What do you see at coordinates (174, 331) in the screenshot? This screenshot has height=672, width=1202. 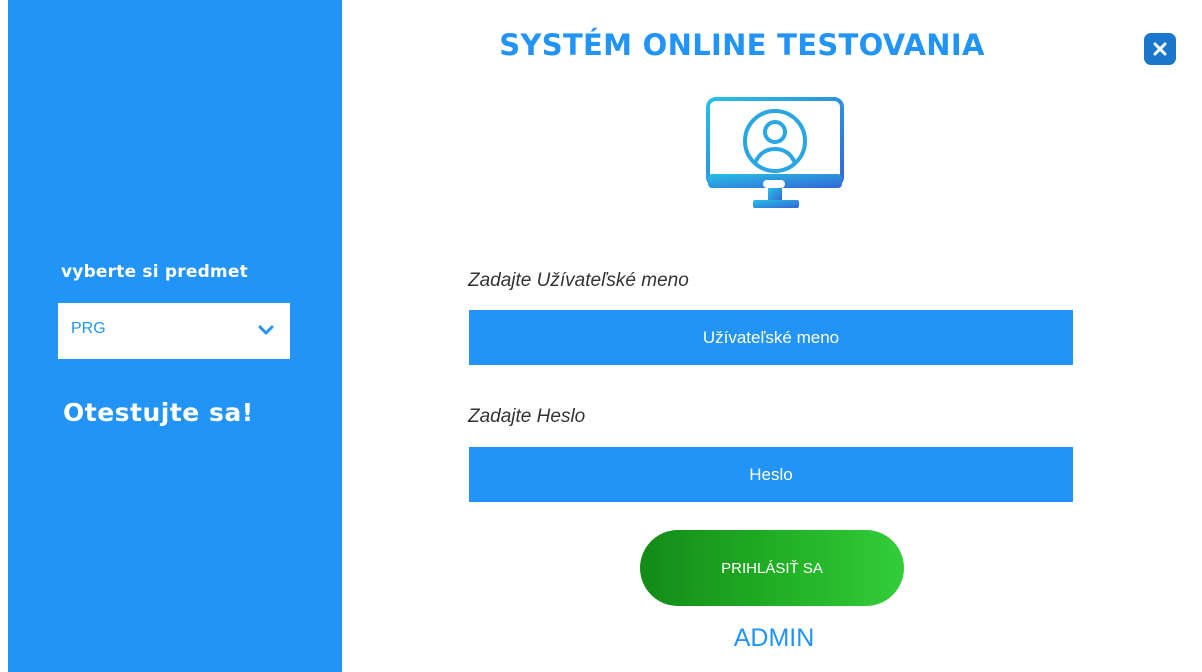 I see `subject-select: PRG` at bounding box center [174, 331].